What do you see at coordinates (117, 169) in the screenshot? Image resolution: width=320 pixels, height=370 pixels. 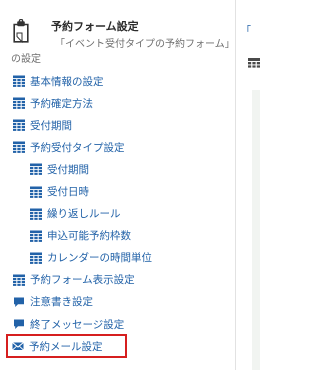 I see `nav-item-5: 受付期間` at bounding box center [117, 169].